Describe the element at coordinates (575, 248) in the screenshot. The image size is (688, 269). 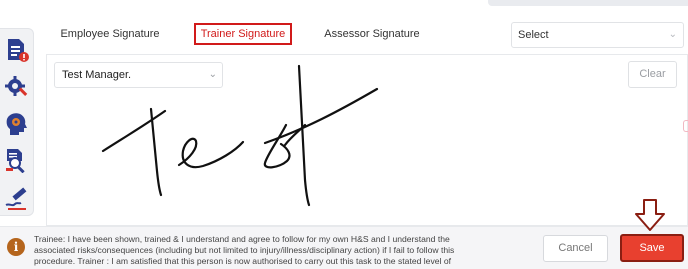
I see `cancel-button: Cancel` at that location.